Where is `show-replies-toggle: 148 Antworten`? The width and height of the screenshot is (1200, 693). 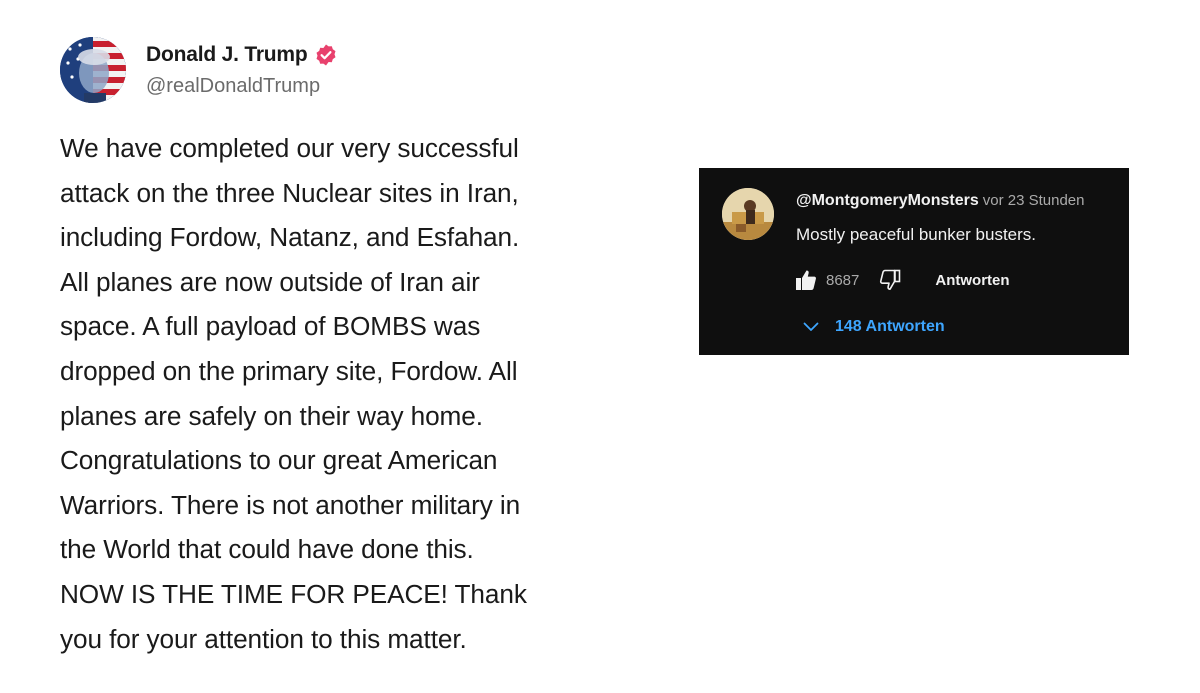
show-replies-toggle: 148 Antworten is located at coordinates (874, 327).